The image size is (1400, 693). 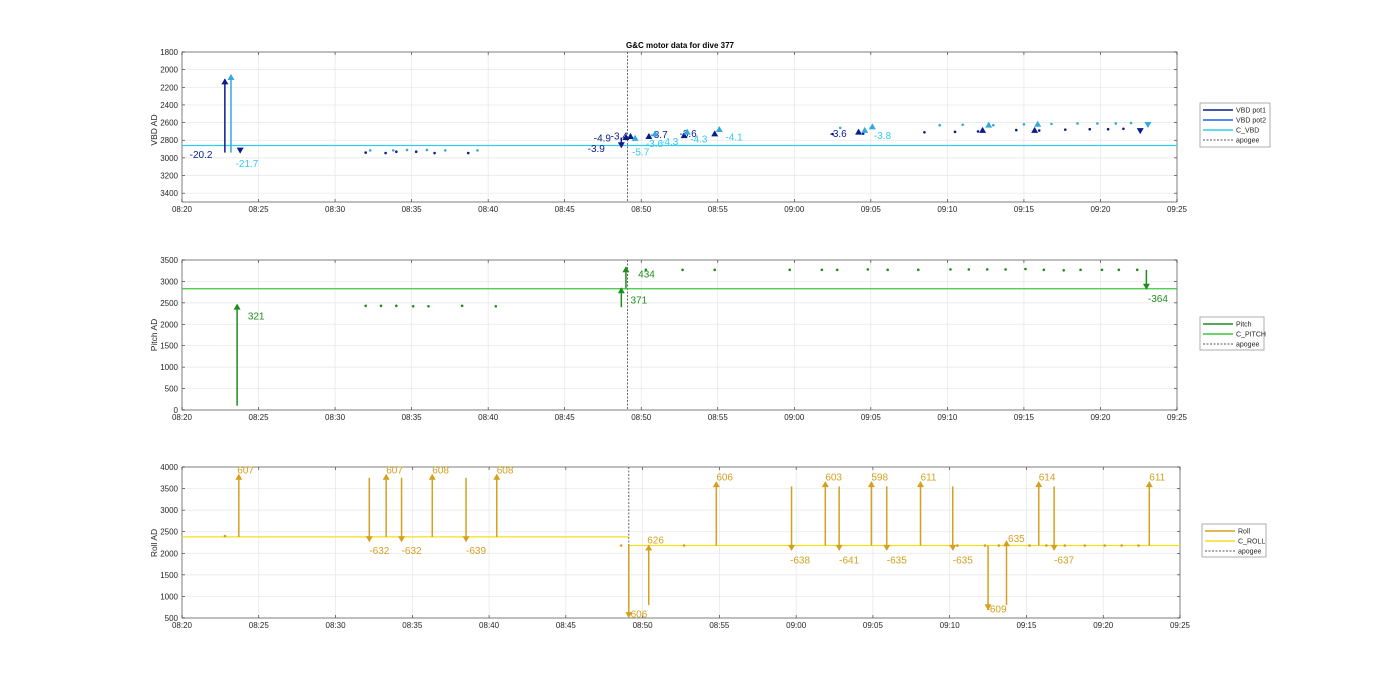 What do you see at coordinates (154, 543) in the screenshot?
I see `roll-ylabel: Roll AD` at bounding box center [154, 543].